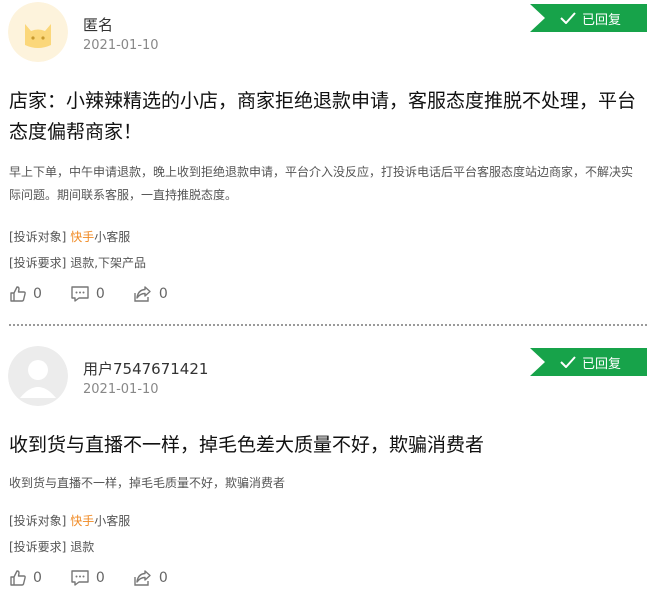 Image resolution: width=651 pixels, height=591 pixels. Describe the element at coordinates (38, 376) in the screenshot. I see `default-avatar` at that location.